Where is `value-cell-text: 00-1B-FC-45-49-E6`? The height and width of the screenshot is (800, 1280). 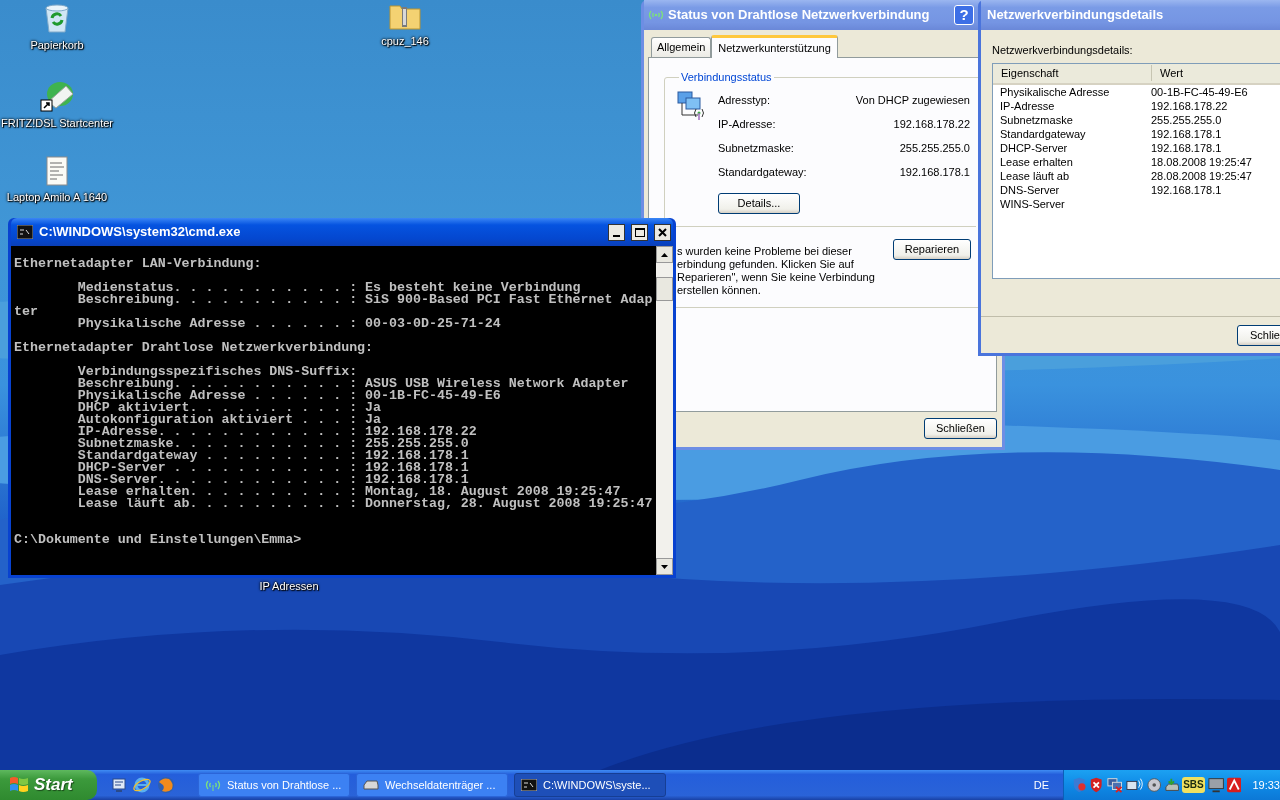 value-cell-text: 00-1B-FC-45-49-E6 is located at coordinates (1199, 93).